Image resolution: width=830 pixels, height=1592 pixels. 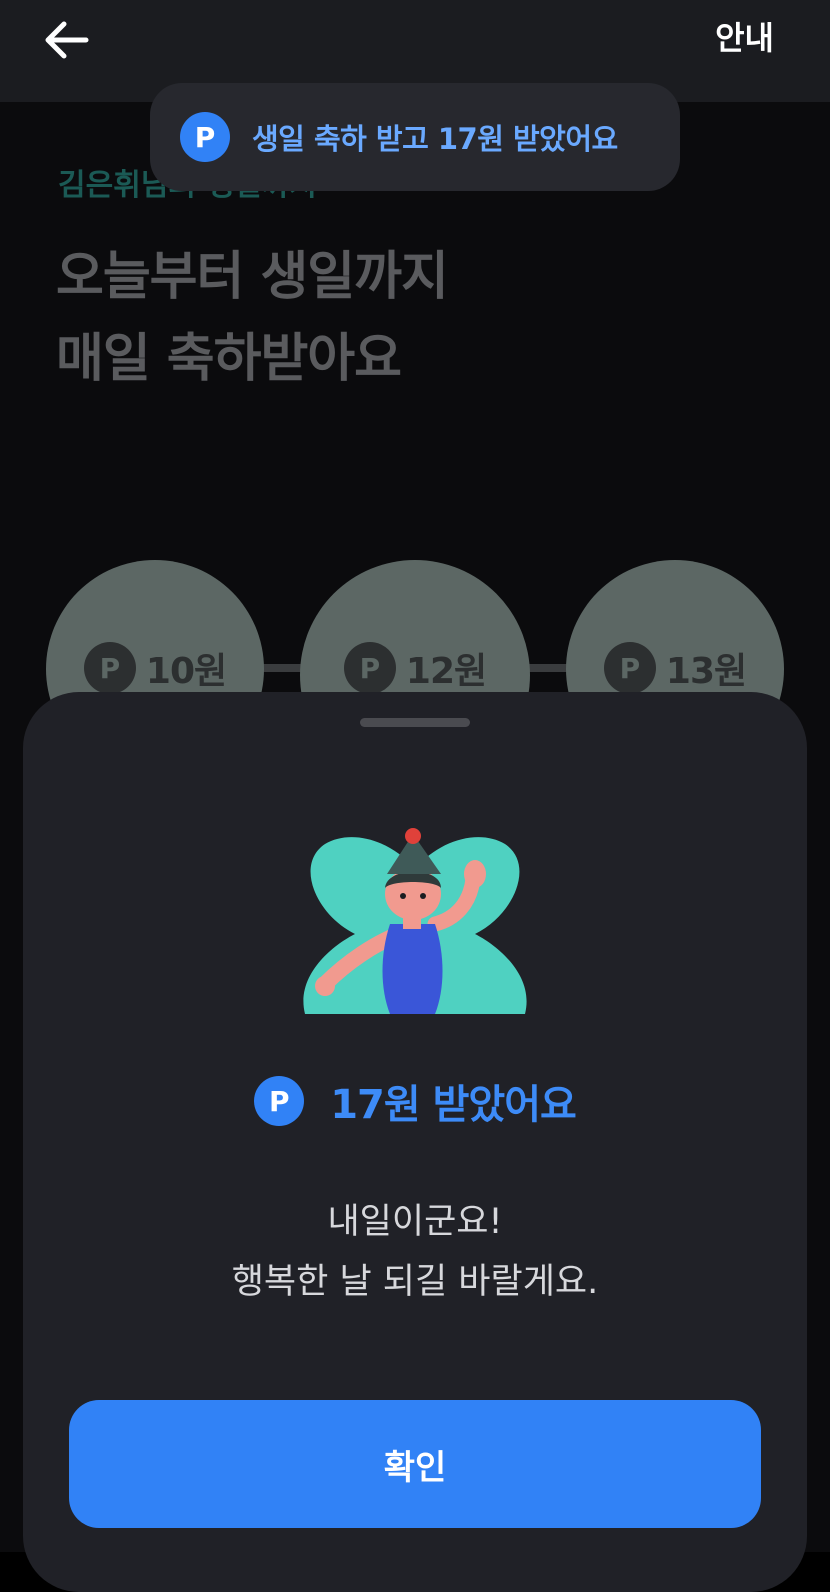 What do you see at coordinates (415, 1252) in the screenshot?
I see `congratulation-message: 내일이군요! 행복한 날 되길 바랄게요.` at bounding box center [415, 1252].